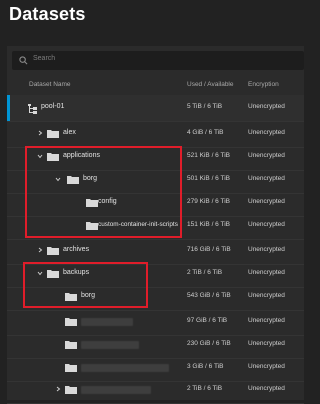 The image size is (320, 404). I want to click on used-available: 4 GiB / 6 TiB, so click(205, 132).